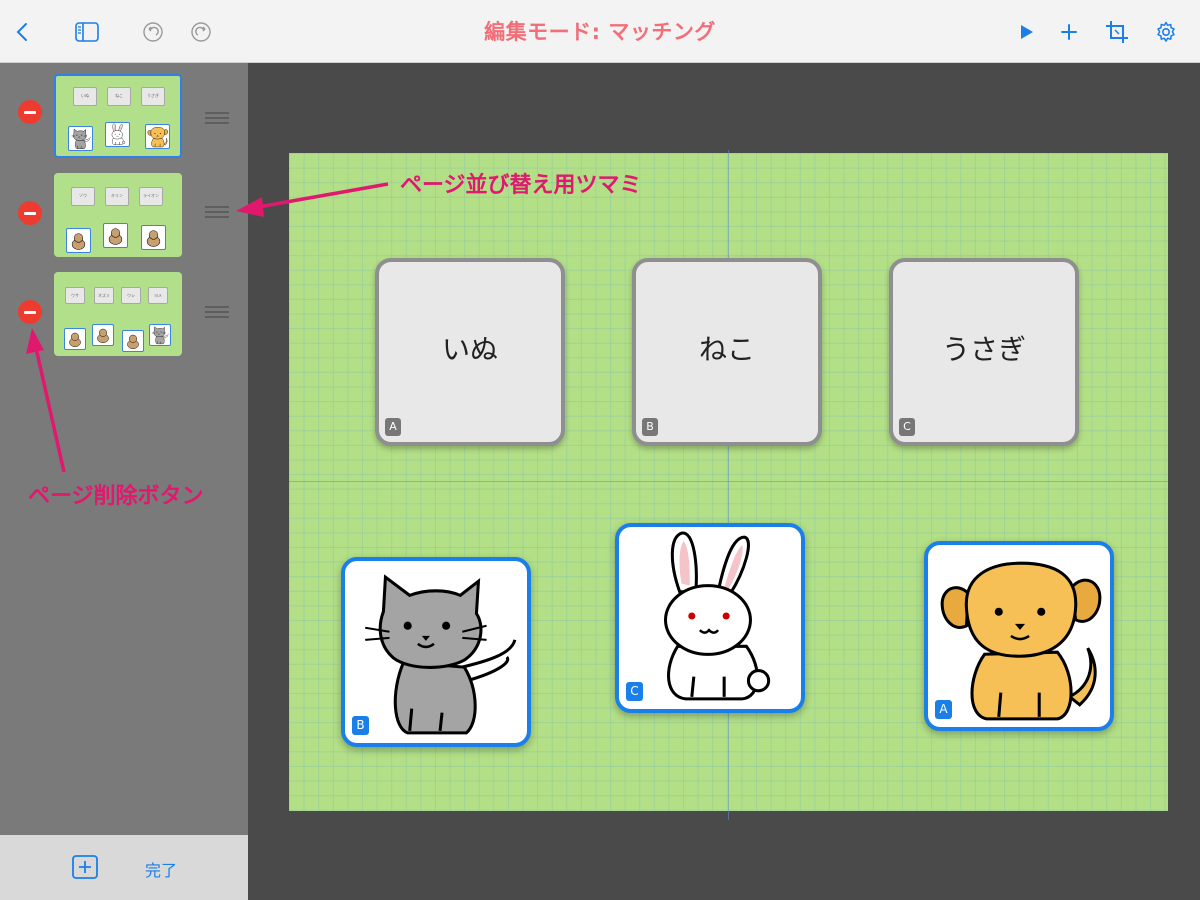 This screenshot has width=1200, height=900. I want to click on word-card: うさぎ C, so click(984, 352).